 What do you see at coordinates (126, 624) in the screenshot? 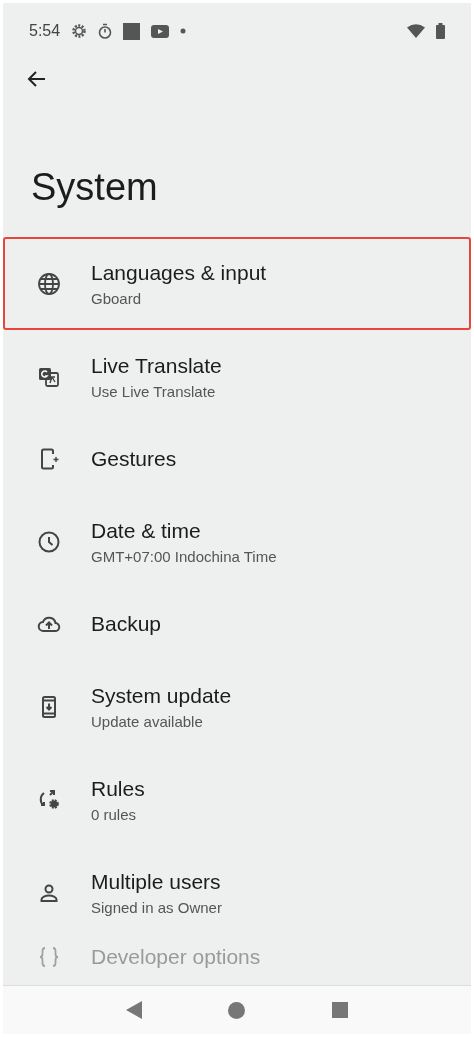
I see `item-title: Backup` at bounding box center [126, 624].